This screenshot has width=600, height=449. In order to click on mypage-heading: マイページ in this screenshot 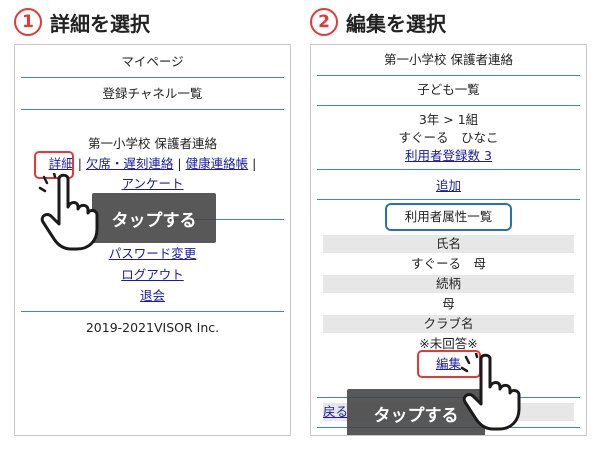, I will do `click(152, 61)`.